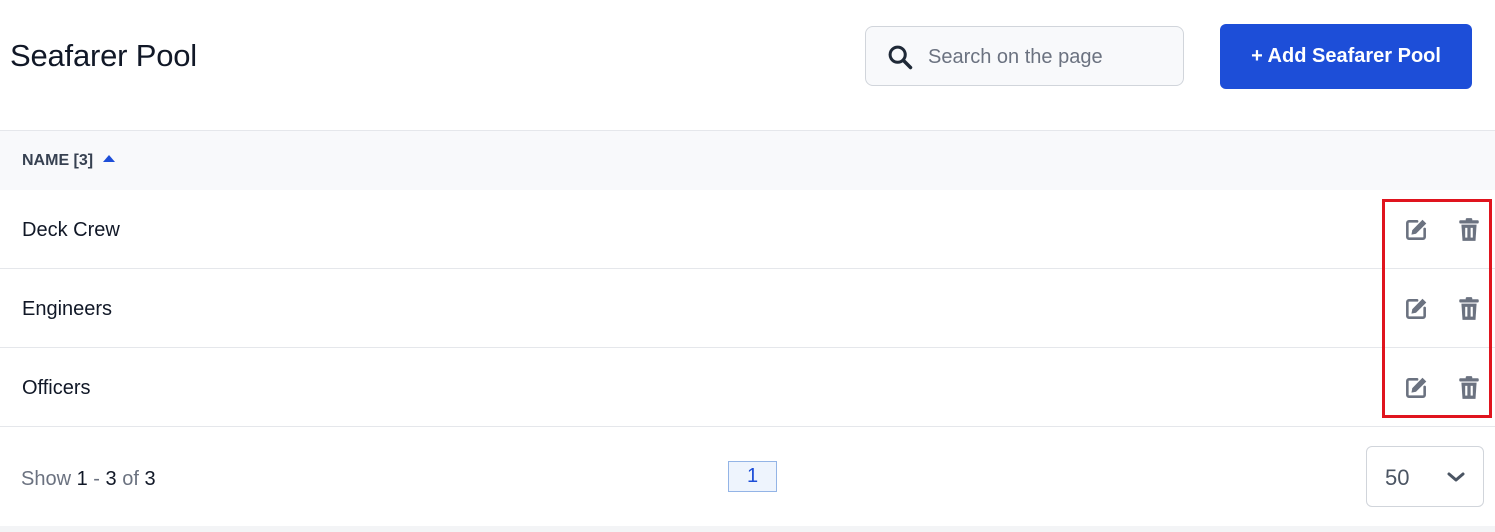  I want to click on column-header-name: NAME [3], so click(69, 161).